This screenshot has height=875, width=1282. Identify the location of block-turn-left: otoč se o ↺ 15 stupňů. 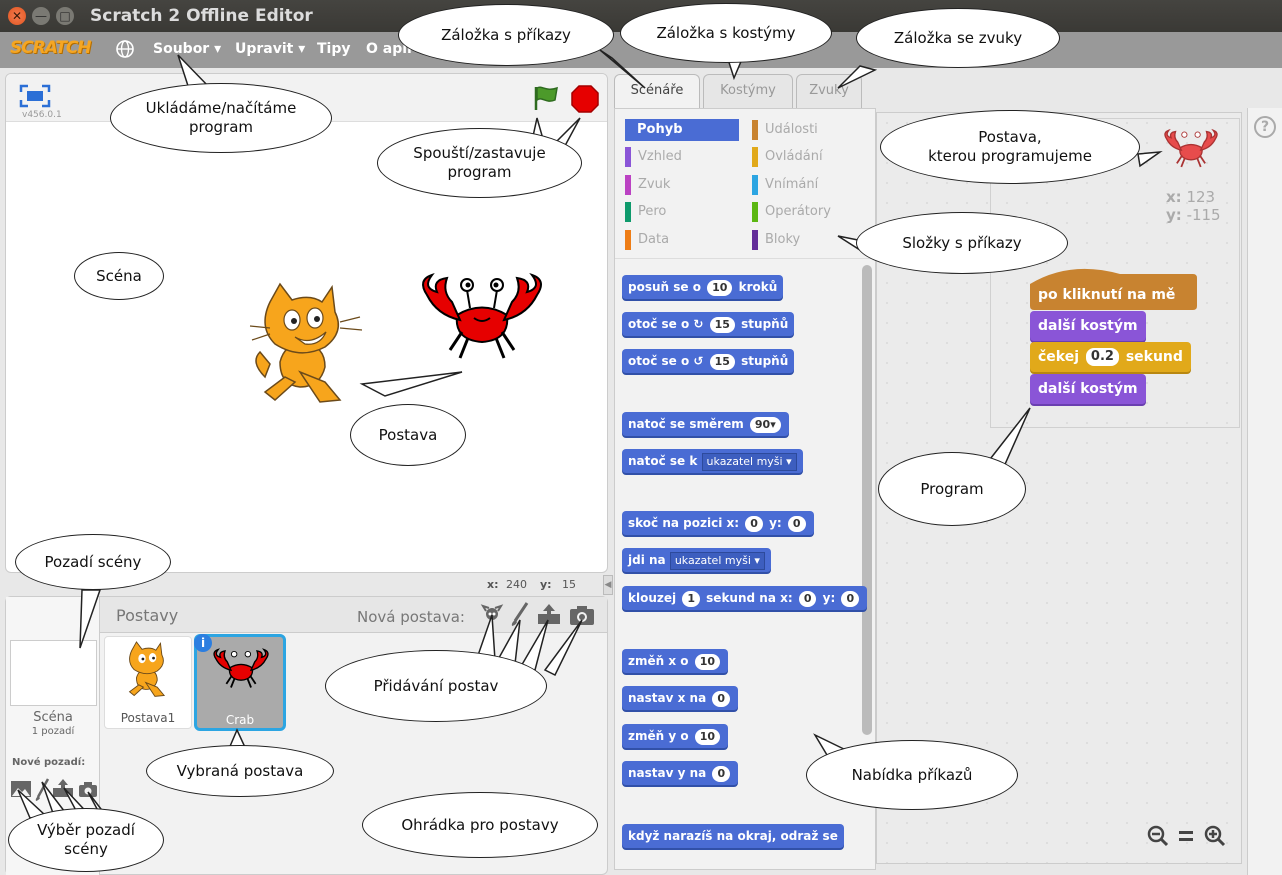
(708, 361).